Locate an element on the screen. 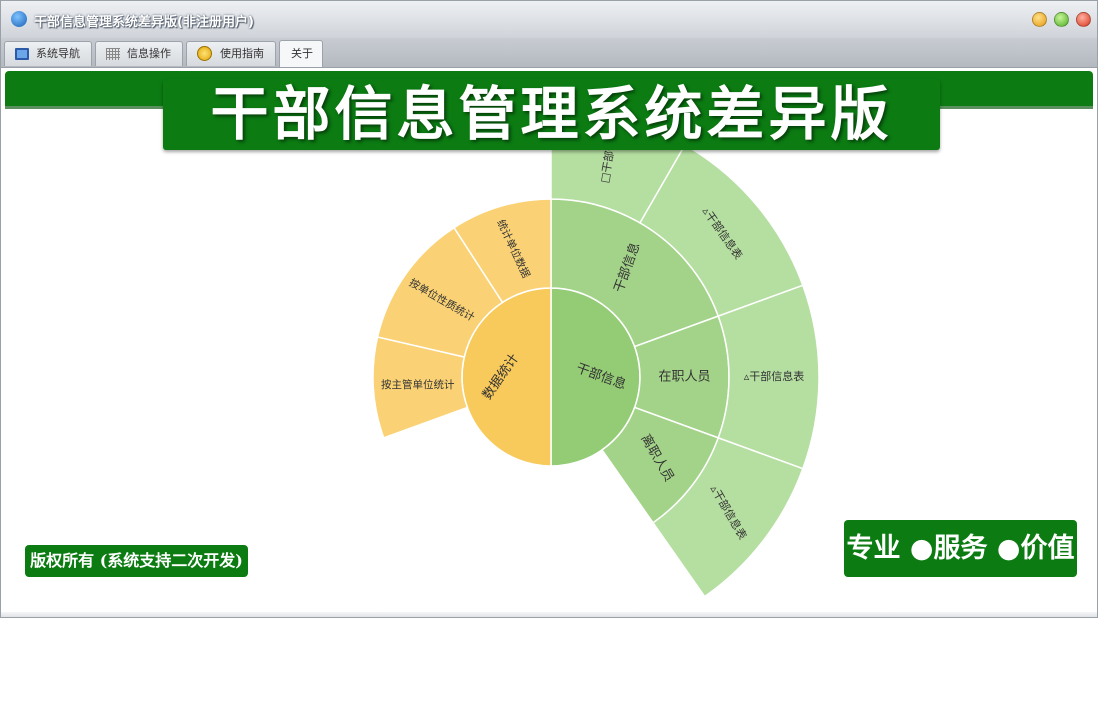 This screenshot has width=1098, height=719. banner-title: 干部信息管理系统差异版 is located at coordinates (551, 114).